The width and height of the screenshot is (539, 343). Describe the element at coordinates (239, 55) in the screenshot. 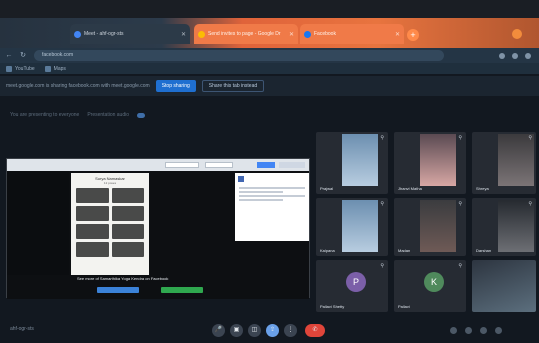

I see `url-field: facebook.com` at that location.